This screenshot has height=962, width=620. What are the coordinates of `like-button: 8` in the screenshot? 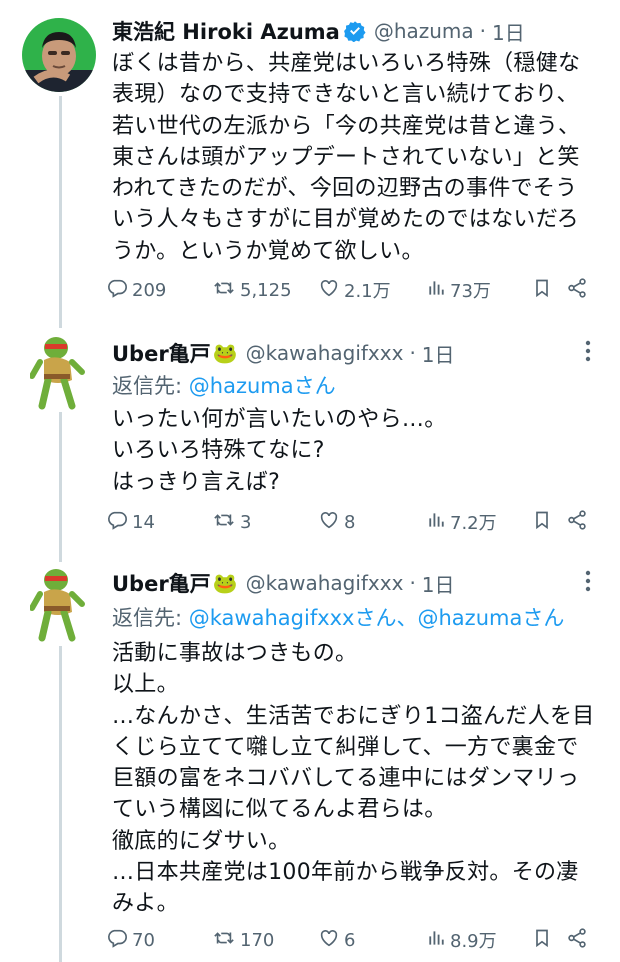 It's located at (336, 522).